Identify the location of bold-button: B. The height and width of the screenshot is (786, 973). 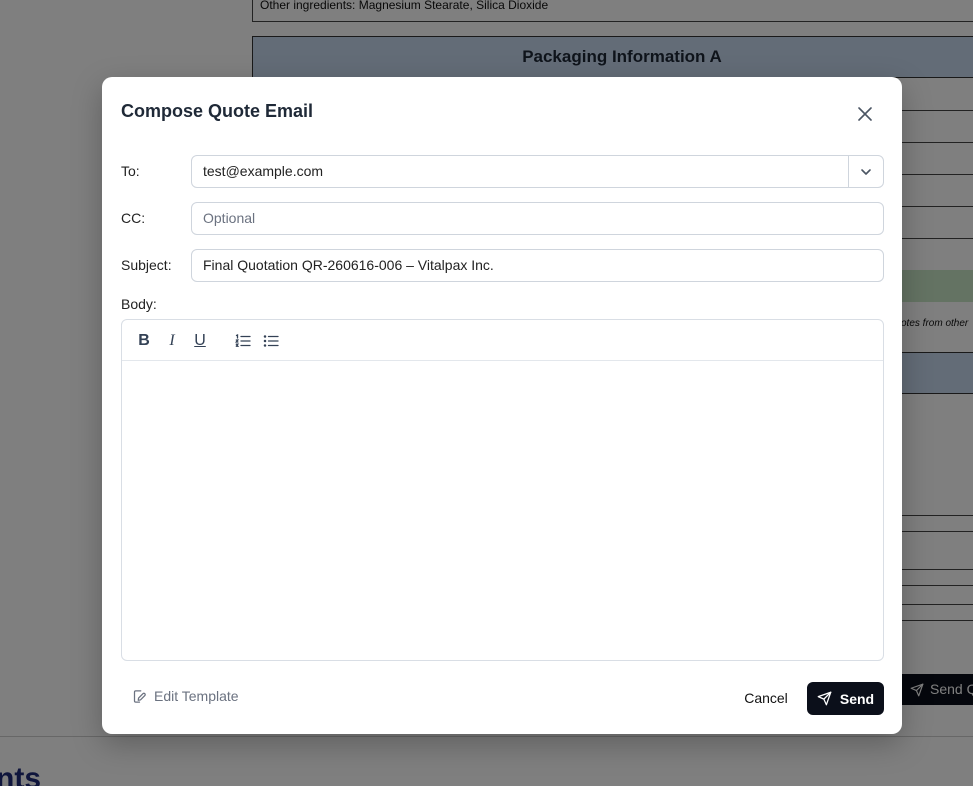
(144, 341).